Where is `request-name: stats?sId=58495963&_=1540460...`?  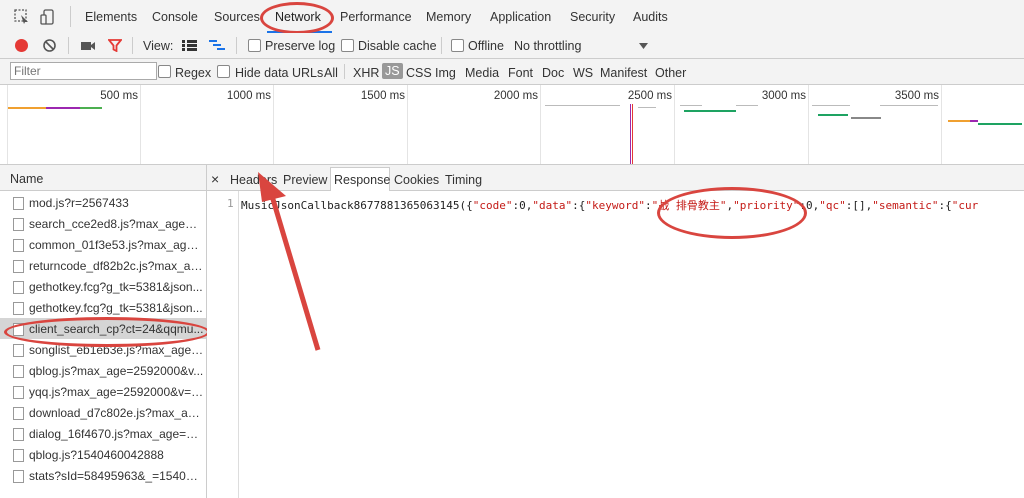 request-name: stats?sId=58495963&_=1540460... is located at coordinates (116, 476).